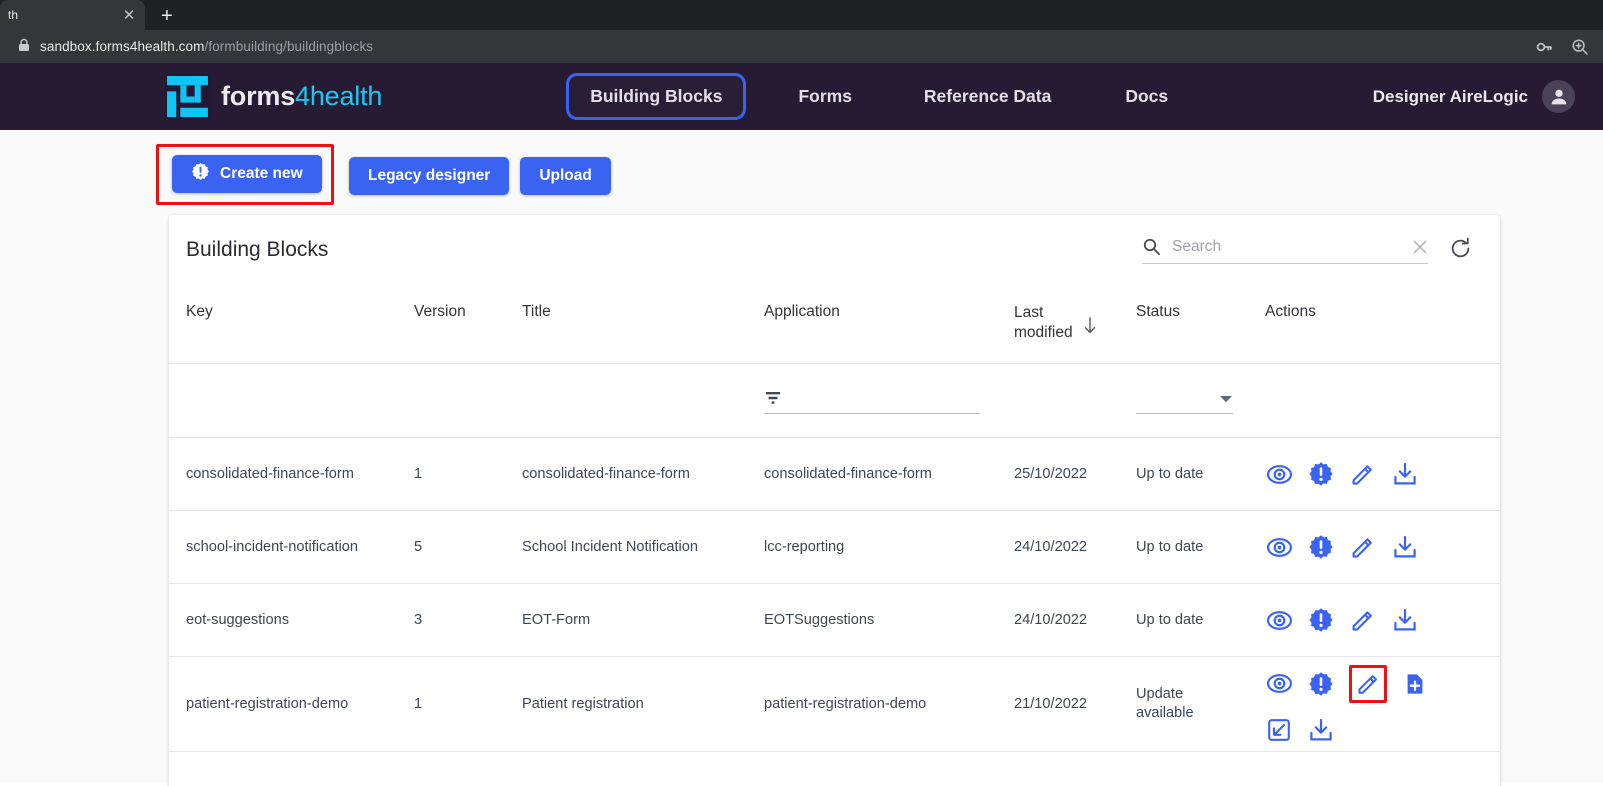 The image size is (1603, 786). Describe the element at coordinates (72, 15) in the screenshot. I see `browser-tab: th ✕` at that location.